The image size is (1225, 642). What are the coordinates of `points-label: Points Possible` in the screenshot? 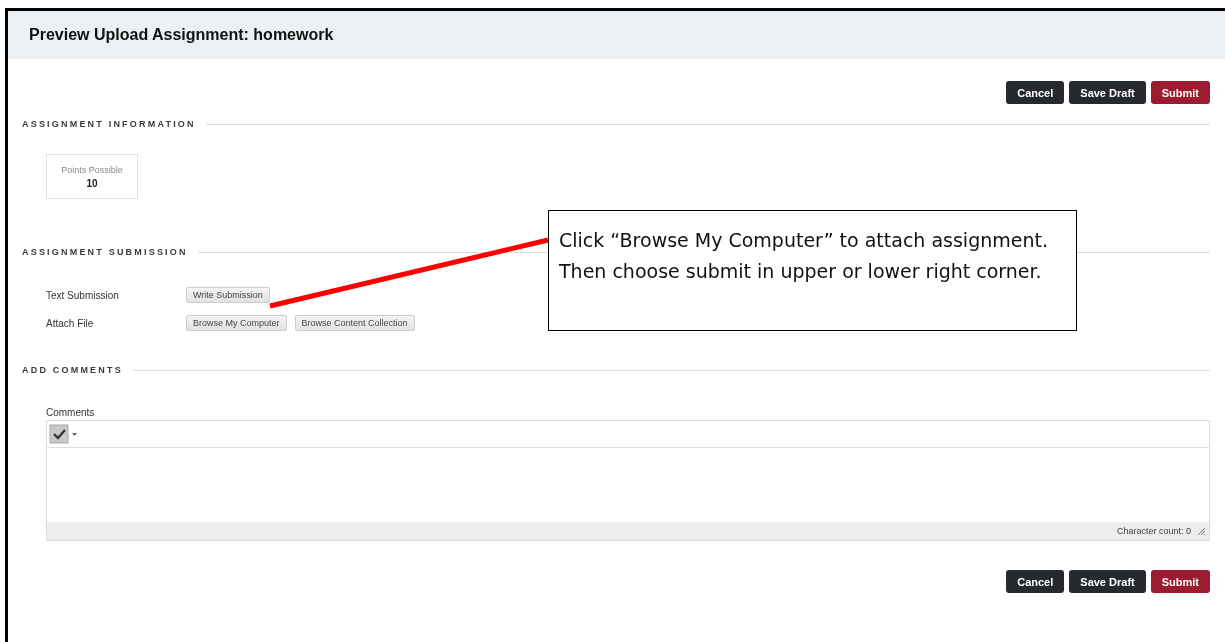 It's located at (92, 169).